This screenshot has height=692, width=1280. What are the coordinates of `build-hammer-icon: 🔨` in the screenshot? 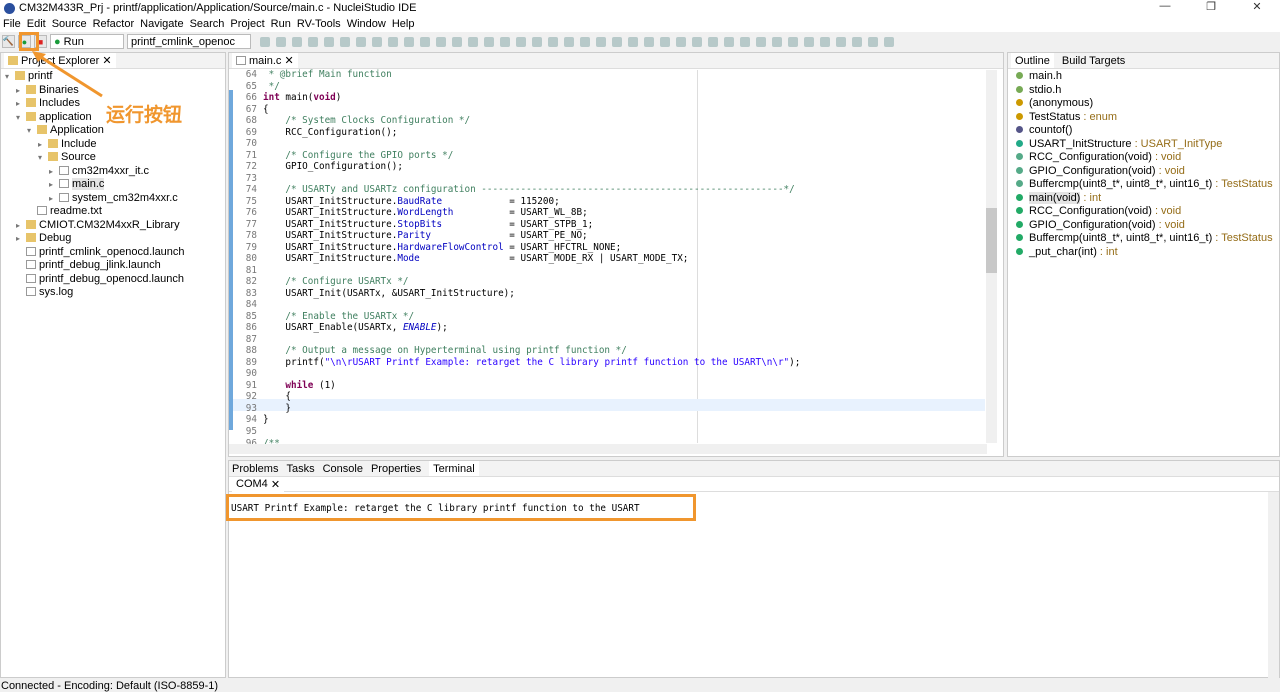 It's located at (8, 41).